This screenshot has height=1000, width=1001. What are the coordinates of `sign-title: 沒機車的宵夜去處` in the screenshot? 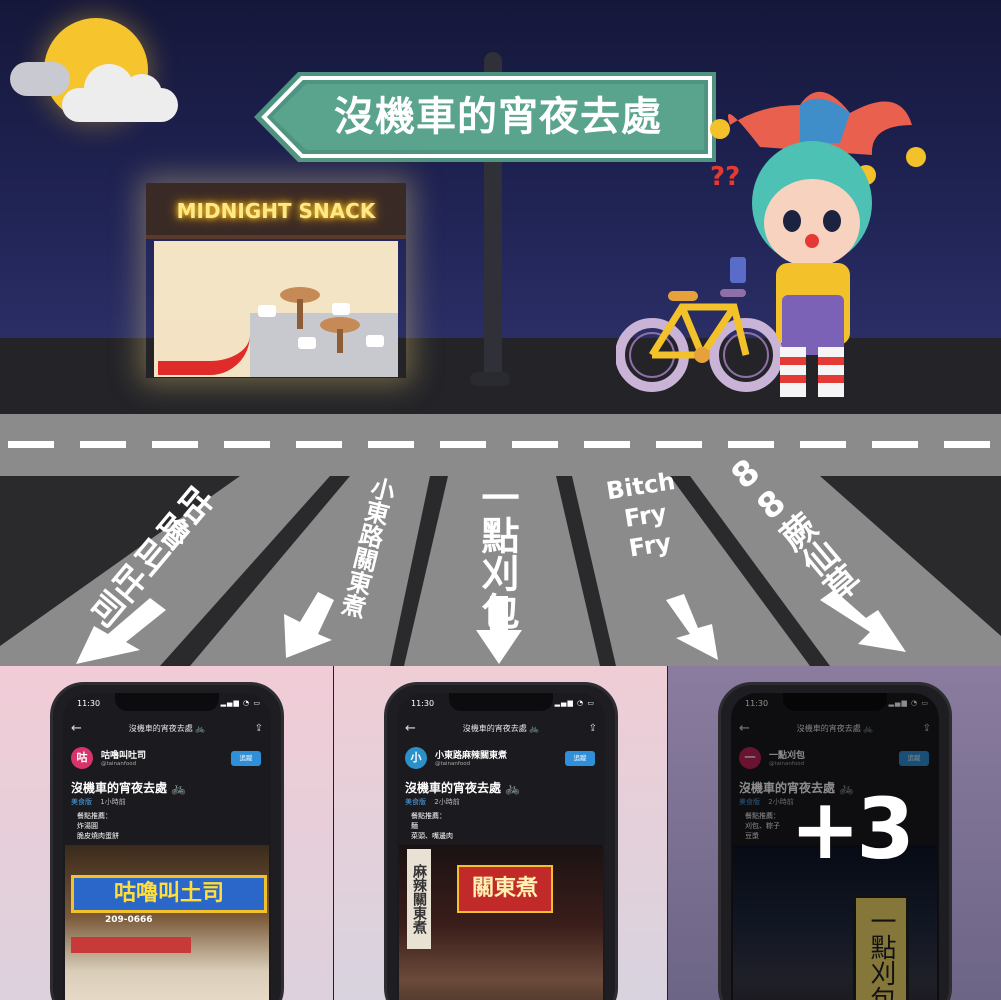 It's located at (498, 117).